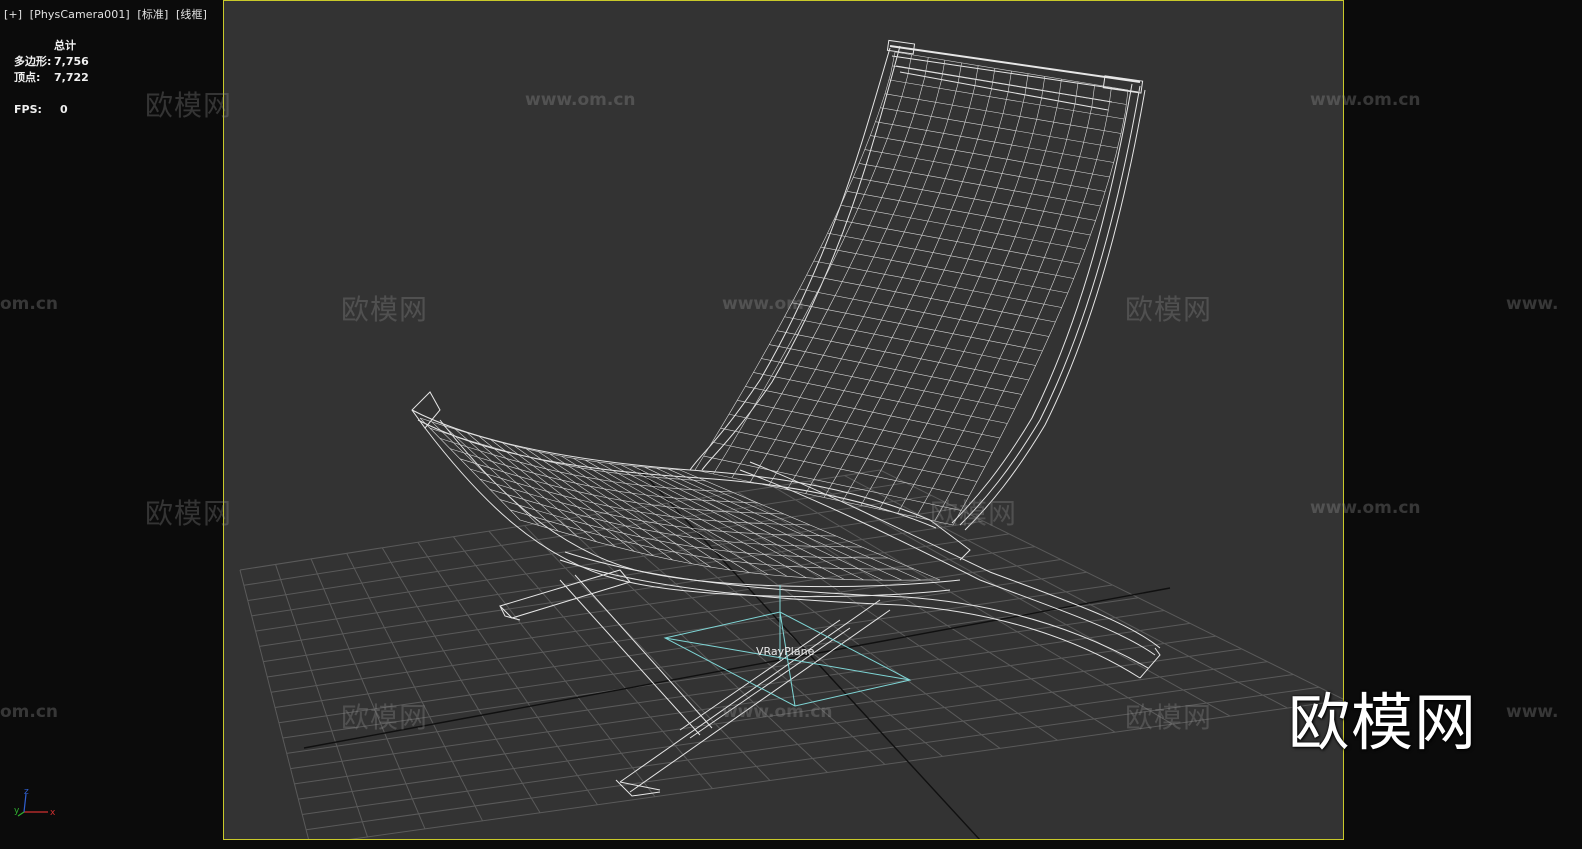  Describe the element at coordinates (28, 109) in the screenshot. I see `fps-label: FPS:` at that location.